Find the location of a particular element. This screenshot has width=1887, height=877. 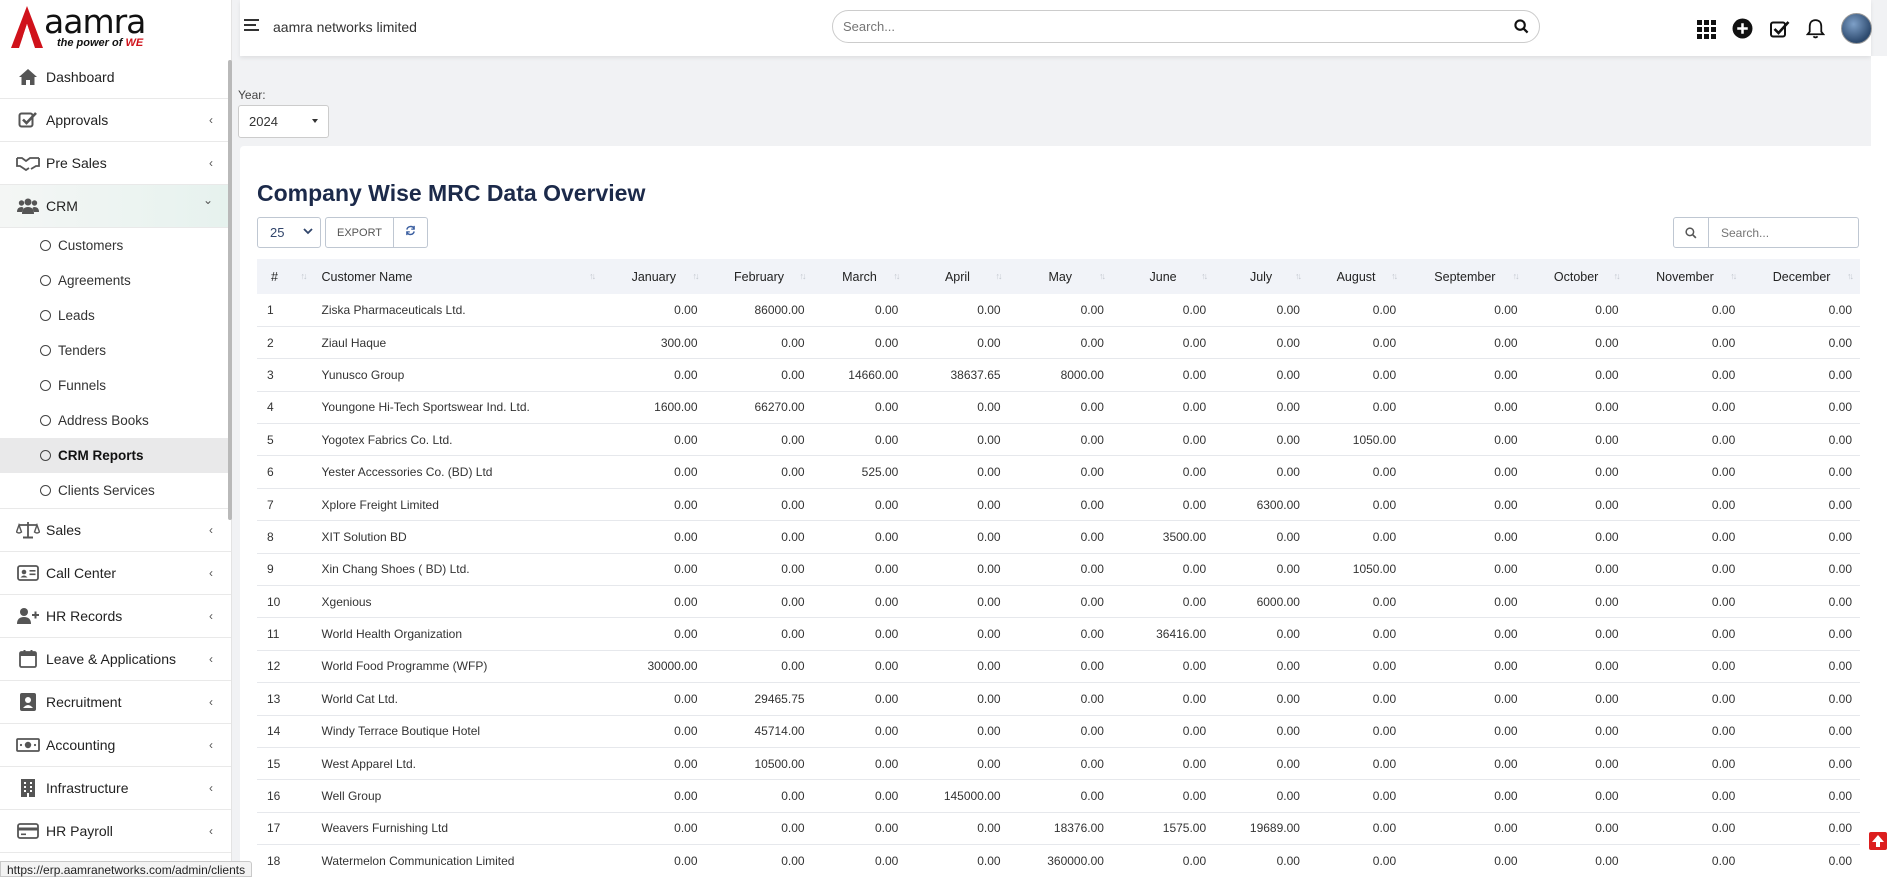

year-select: 2024 is located at coordinates (283, 121).